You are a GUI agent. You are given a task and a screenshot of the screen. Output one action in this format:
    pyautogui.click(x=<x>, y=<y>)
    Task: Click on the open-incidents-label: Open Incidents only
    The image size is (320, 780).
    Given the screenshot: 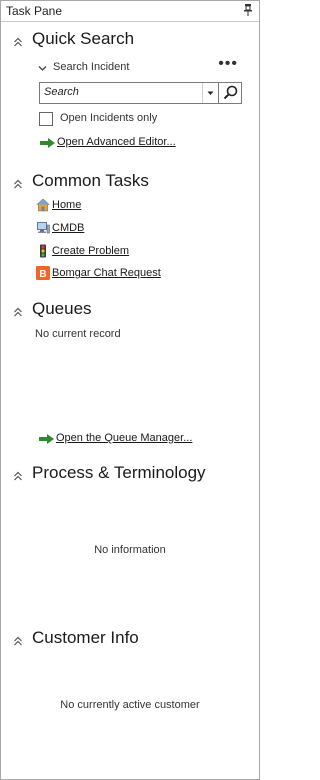 What is the action you would take?
    pyautogui.click(x=109, y=118)
    